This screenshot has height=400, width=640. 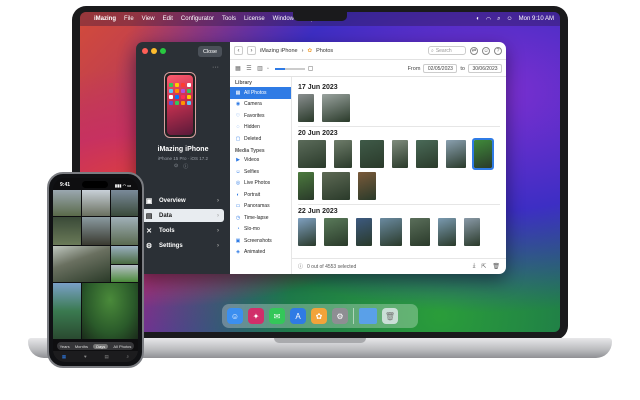 I want to click on library-item-portrait: ◐ Portrait, so click(x=260, y=195).